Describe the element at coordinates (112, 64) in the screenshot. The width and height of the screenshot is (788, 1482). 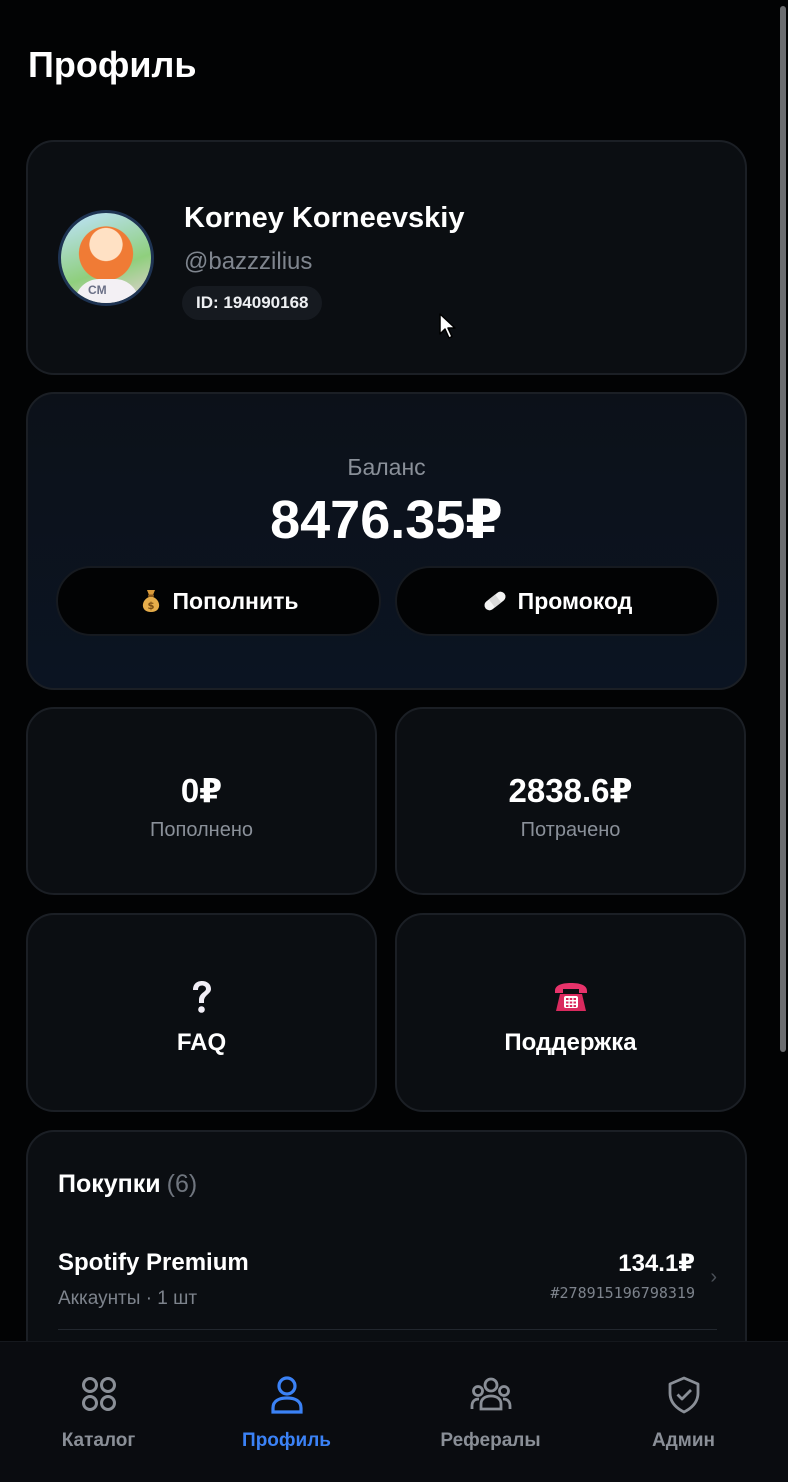
I see `page-title: Профиль` at that location.